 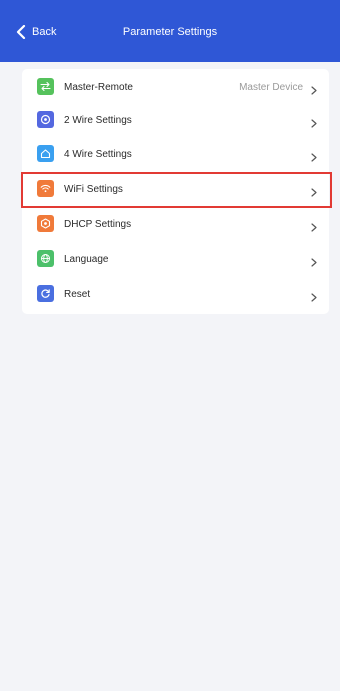 I want to click on settings-item-2-wire: 2 Wire Settings, so click(x=175, y=120).